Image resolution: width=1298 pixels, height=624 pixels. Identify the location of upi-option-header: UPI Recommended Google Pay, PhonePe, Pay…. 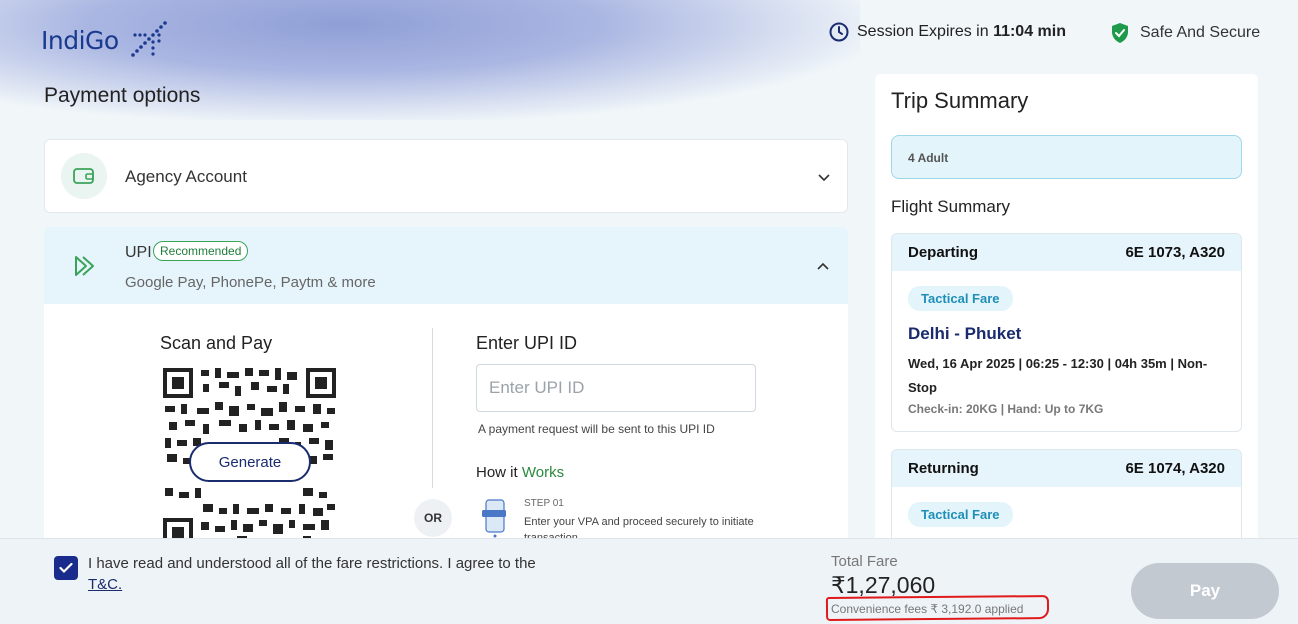
(446, 265).